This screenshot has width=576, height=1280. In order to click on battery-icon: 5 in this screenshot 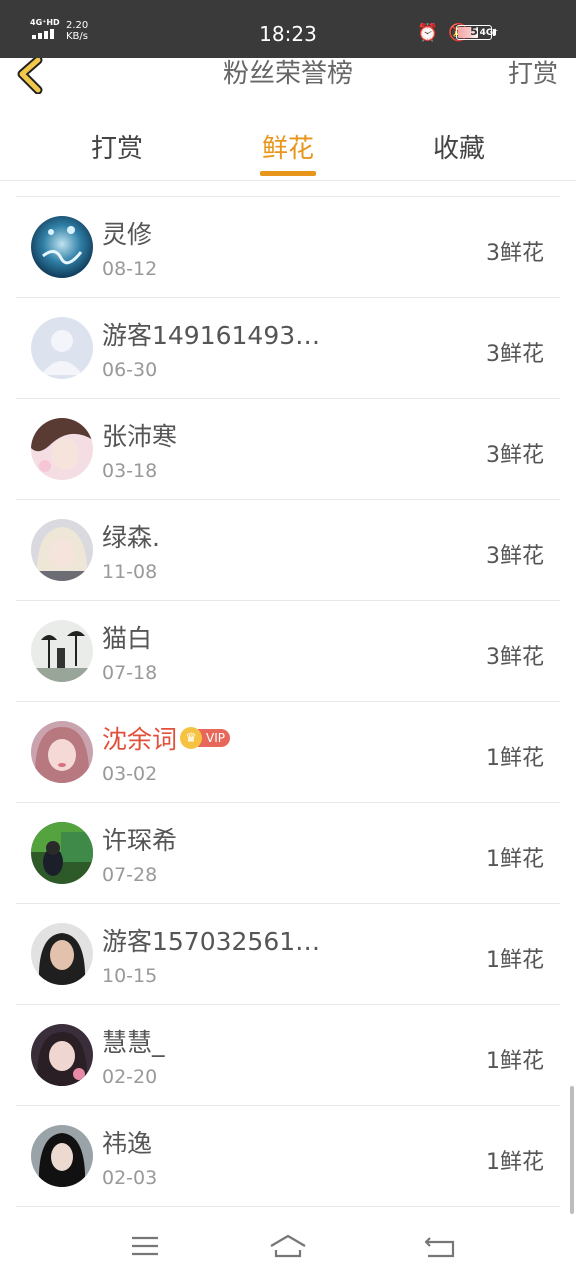, I will do `click(474, 32)`.